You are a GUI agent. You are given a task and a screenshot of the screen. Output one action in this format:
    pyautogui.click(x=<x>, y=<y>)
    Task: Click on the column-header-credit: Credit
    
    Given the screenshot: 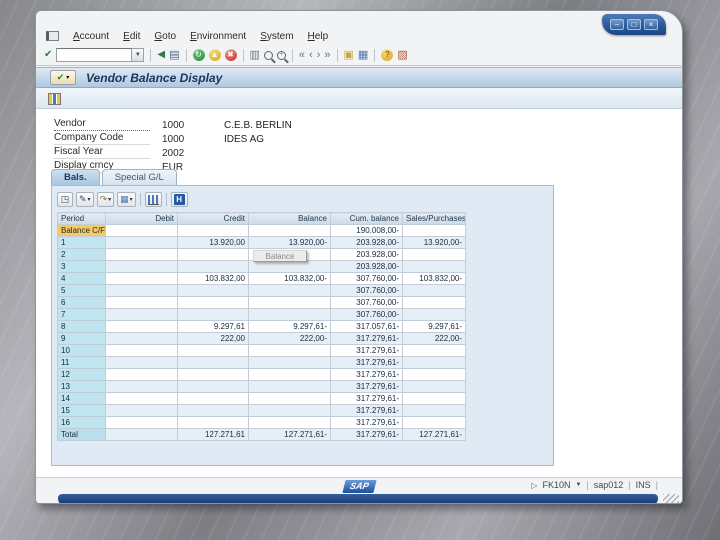 What is the action you would take?
    pyautogui.click(x=213, y=218)
    